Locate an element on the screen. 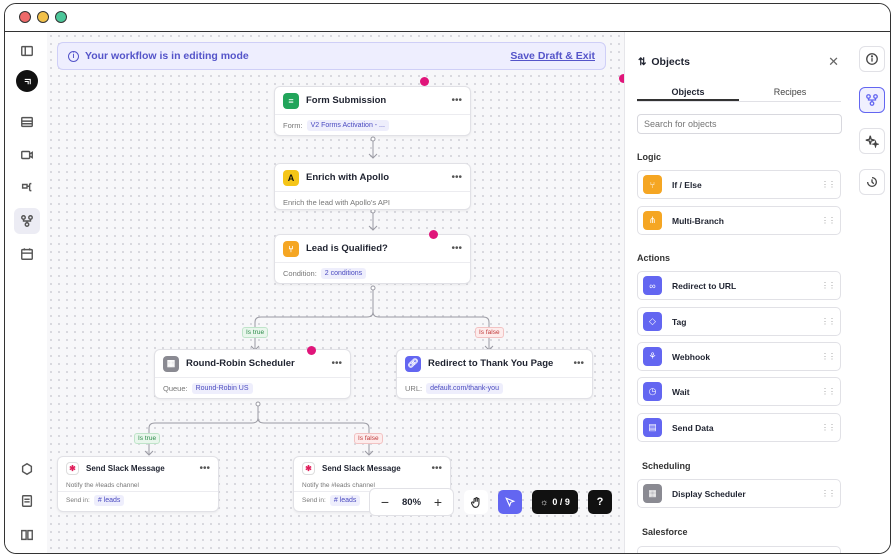 The image size is (894, 557). apollo-icon: A is located at coordinates (291, 177).